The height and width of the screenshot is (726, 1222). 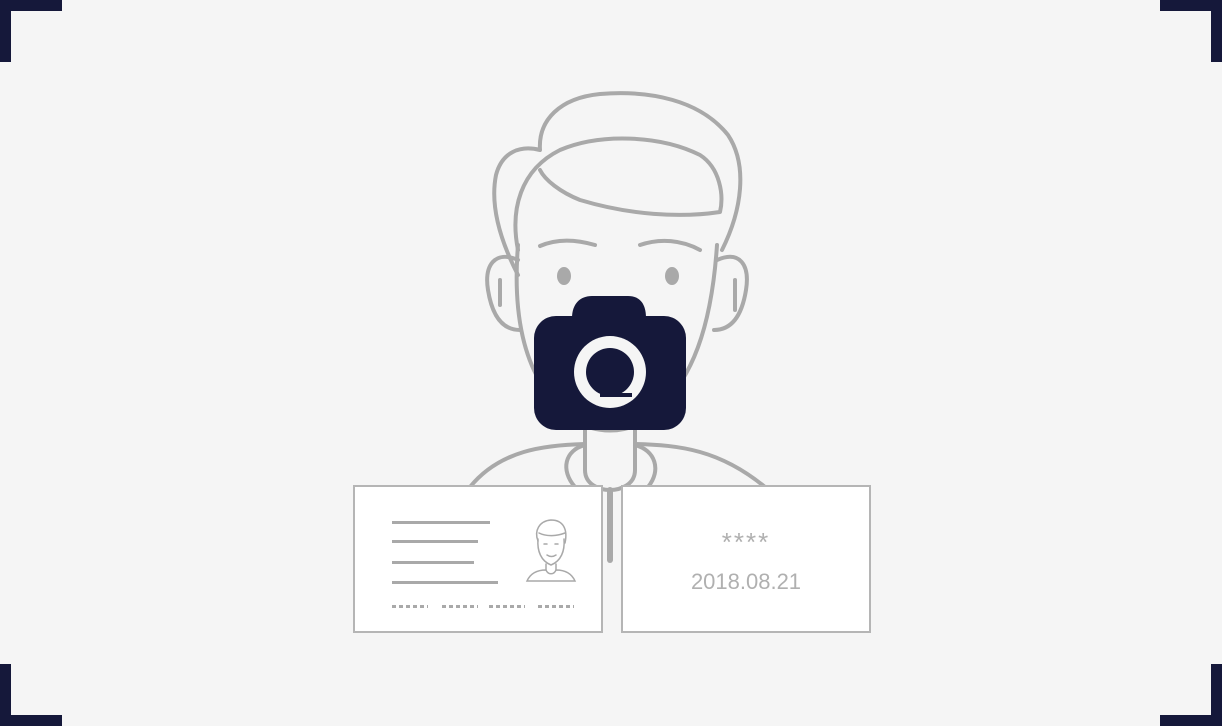 I want to click on camera-icon, so click(x=610, y=363).